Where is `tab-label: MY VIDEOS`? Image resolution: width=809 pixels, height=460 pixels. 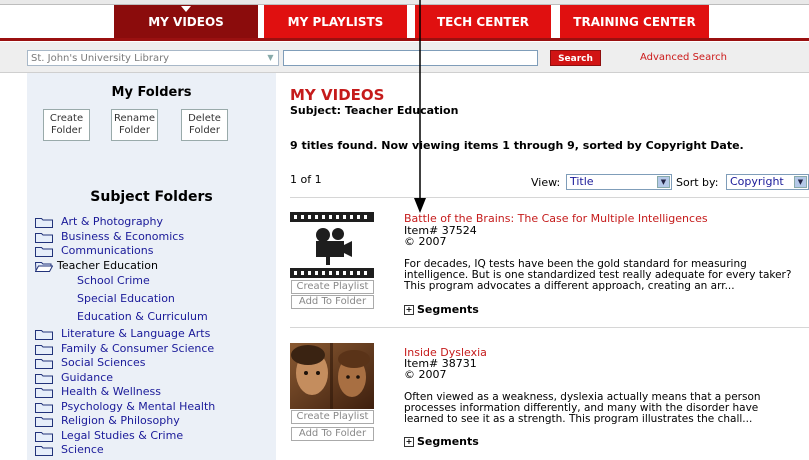 tab-label: MY VIDEOS is located at coordinates (186, 21).